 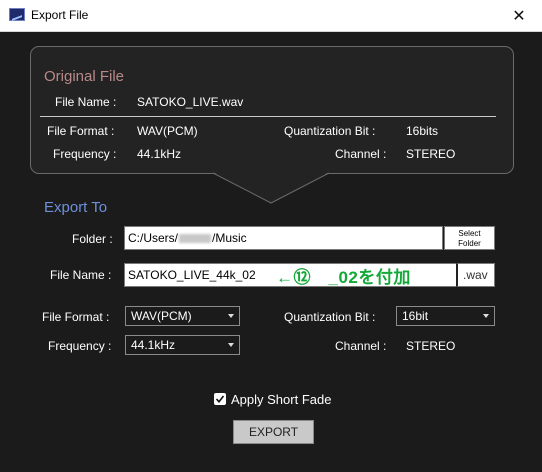 I want to click on select-folder-label-line2: Folder, so click(x=469, y=243).